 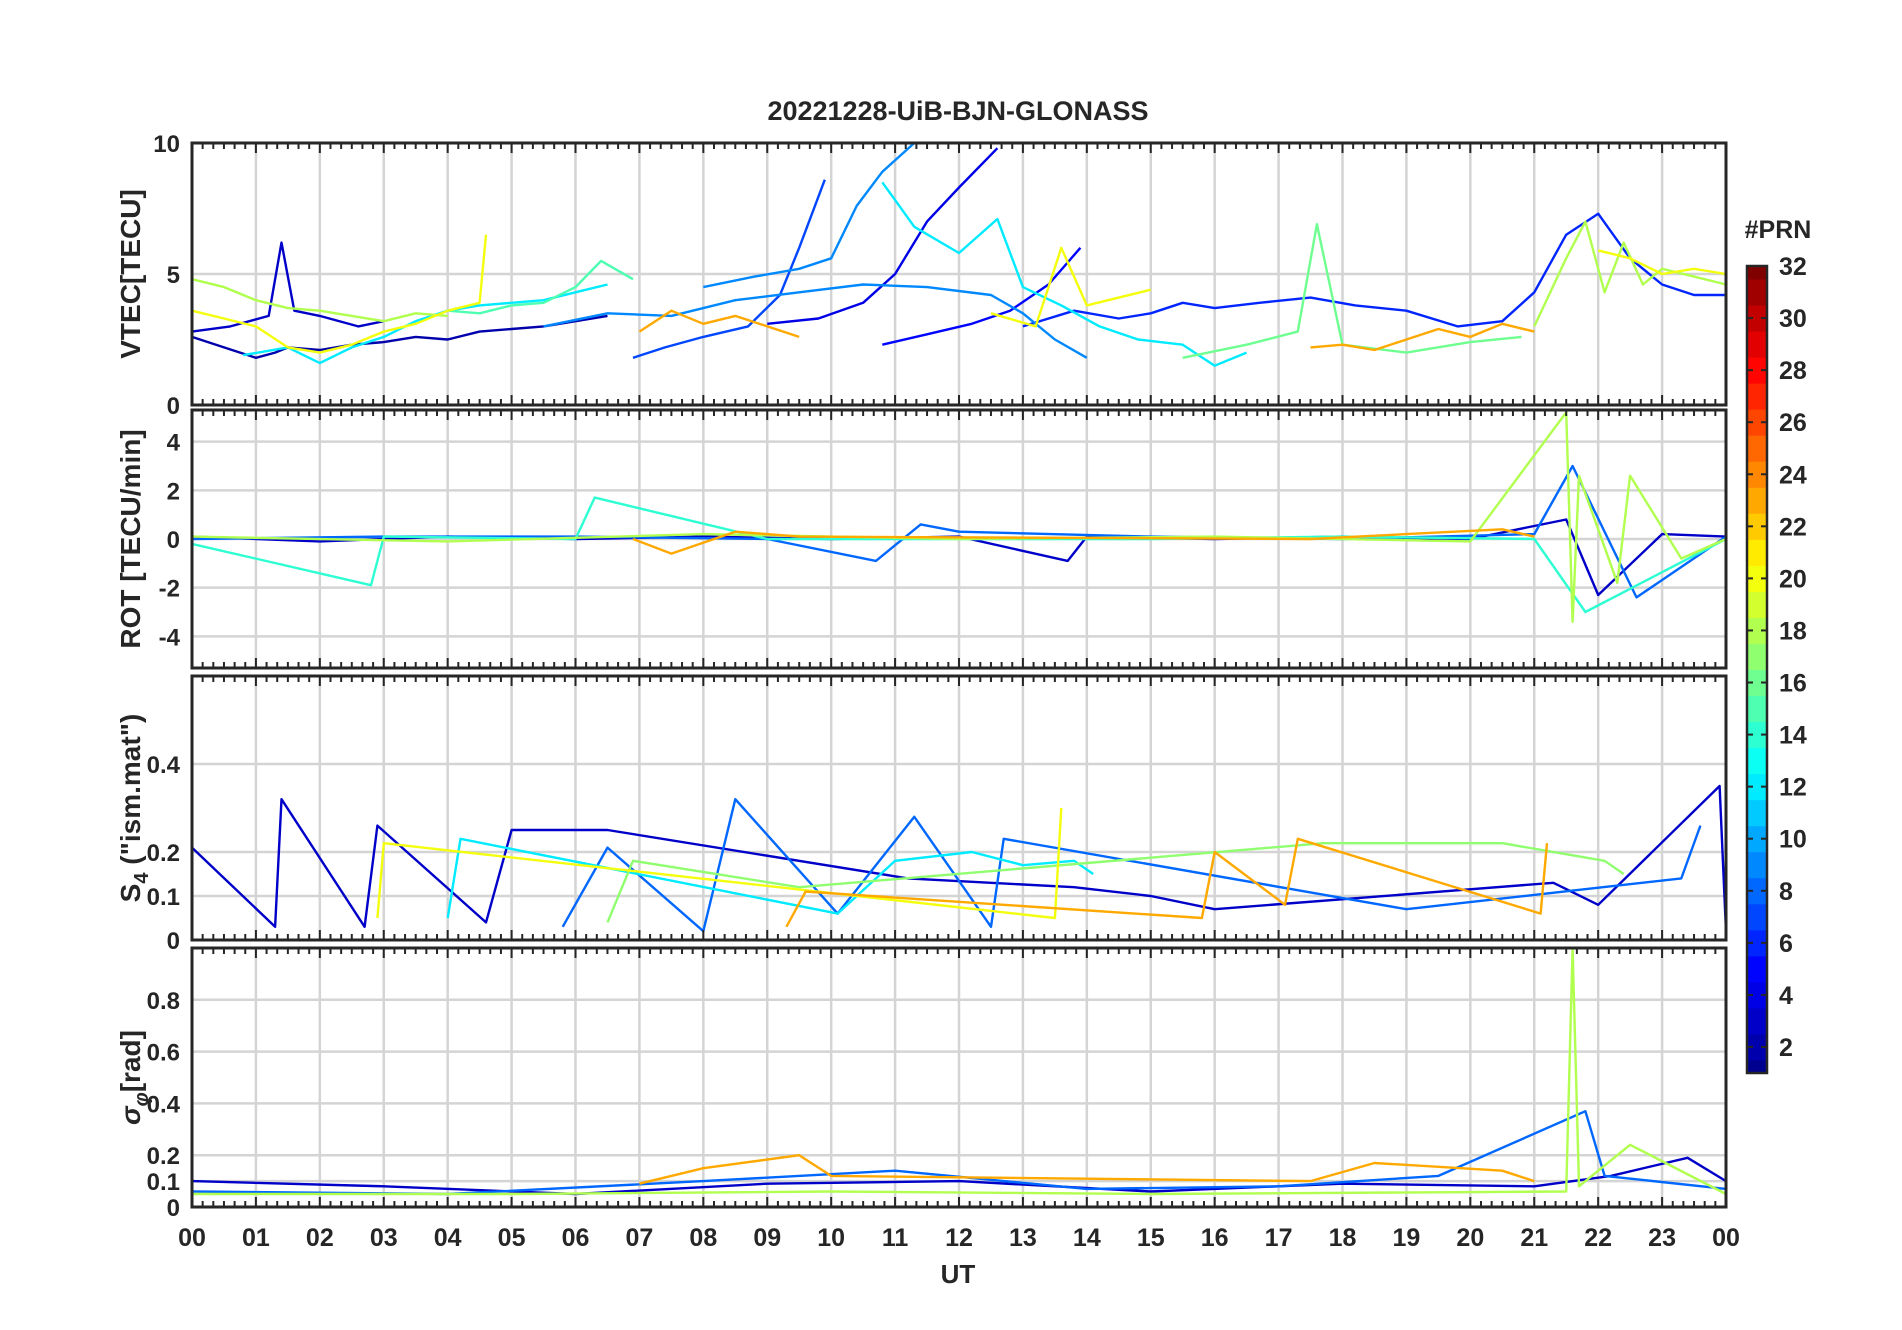 What do you see at coordinates (320, 1238) in the screenshot?
I see `x-tick-label: 02` at bounding box center [320, 1238].